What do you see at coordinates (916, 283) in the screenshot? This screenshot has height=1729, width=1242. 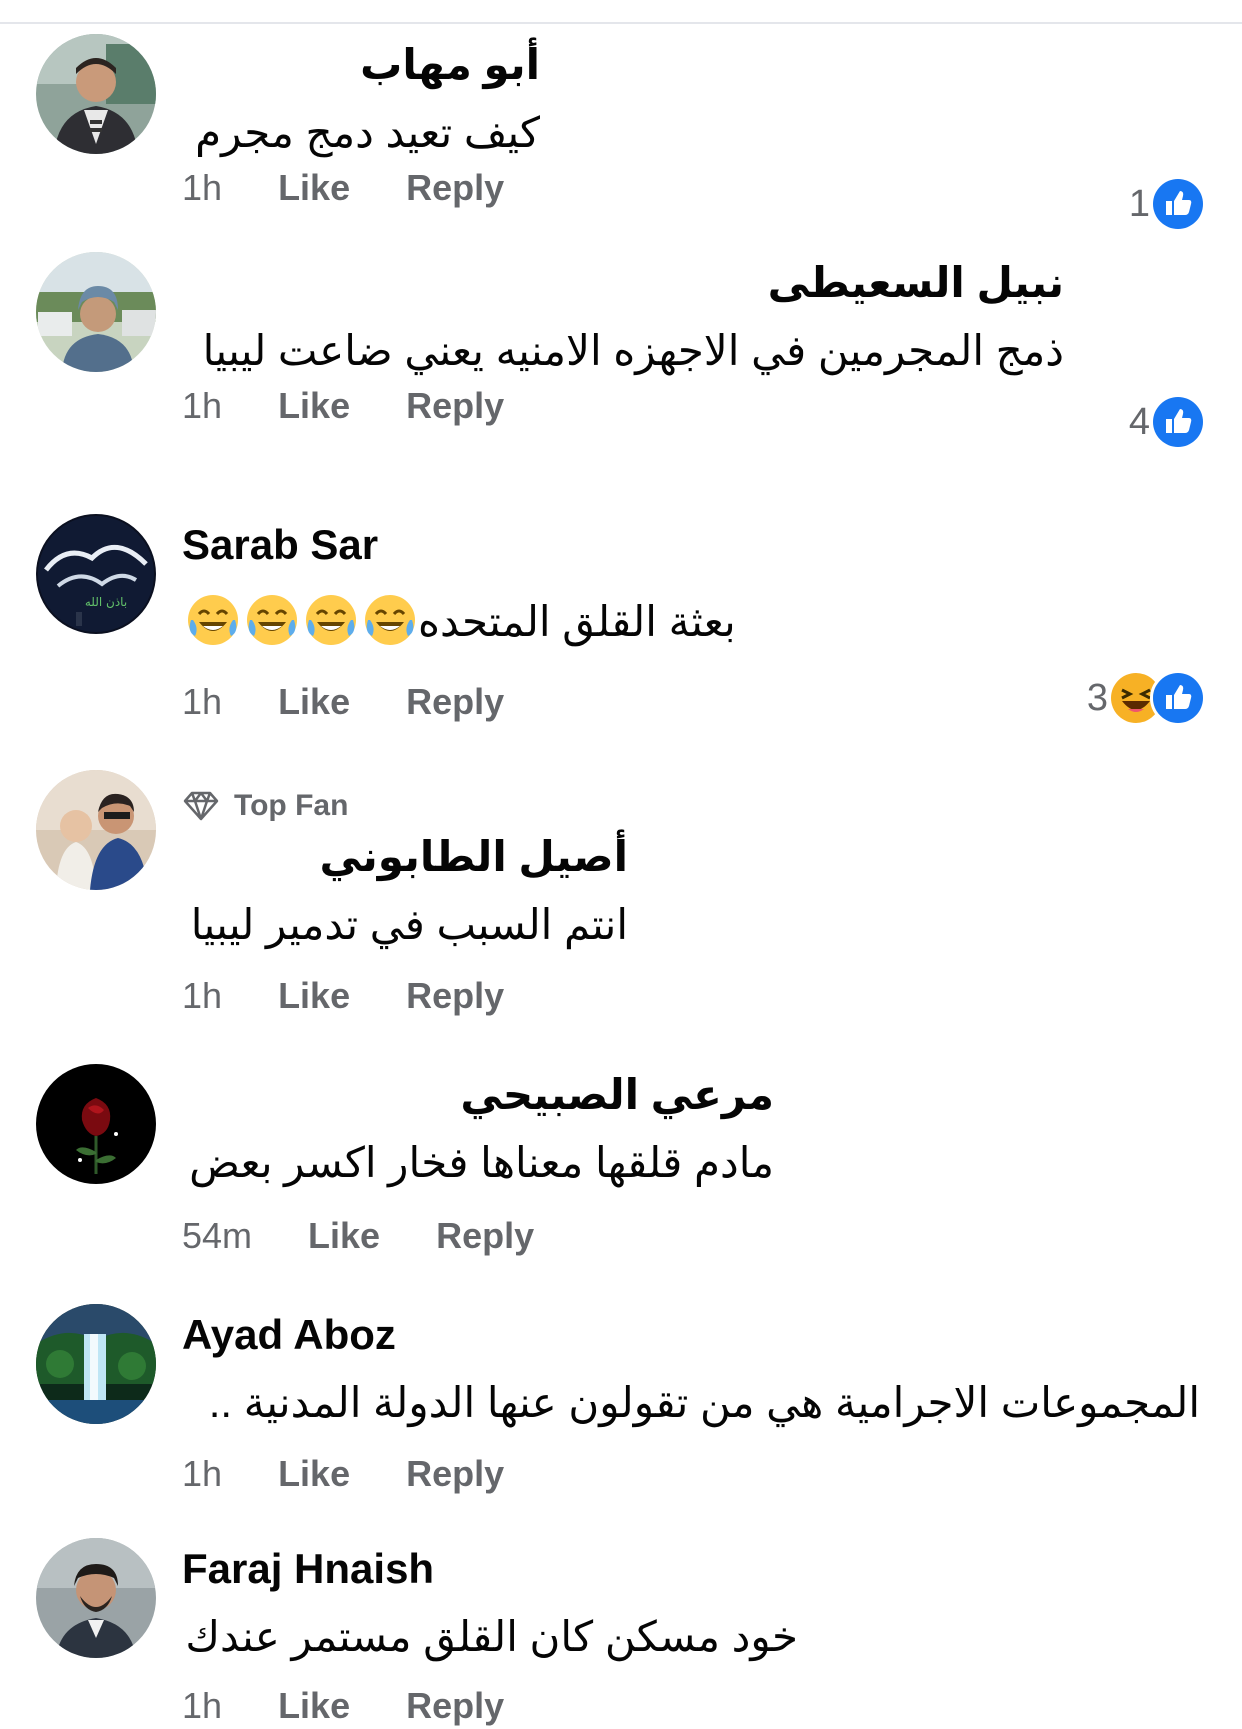 I see `comment-author-name: نبيل السعيطى` at bounding box center [916, 283].